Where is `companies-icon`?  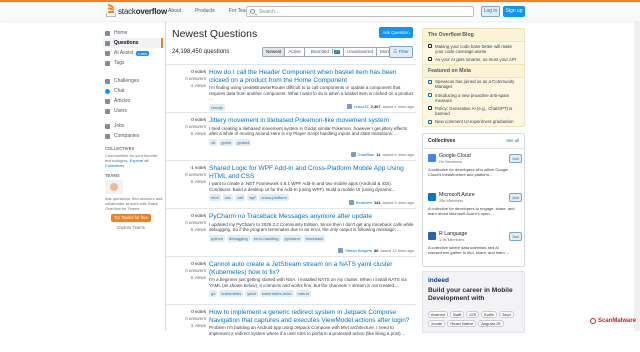
companies-icon is located at coordinates (107, 136).